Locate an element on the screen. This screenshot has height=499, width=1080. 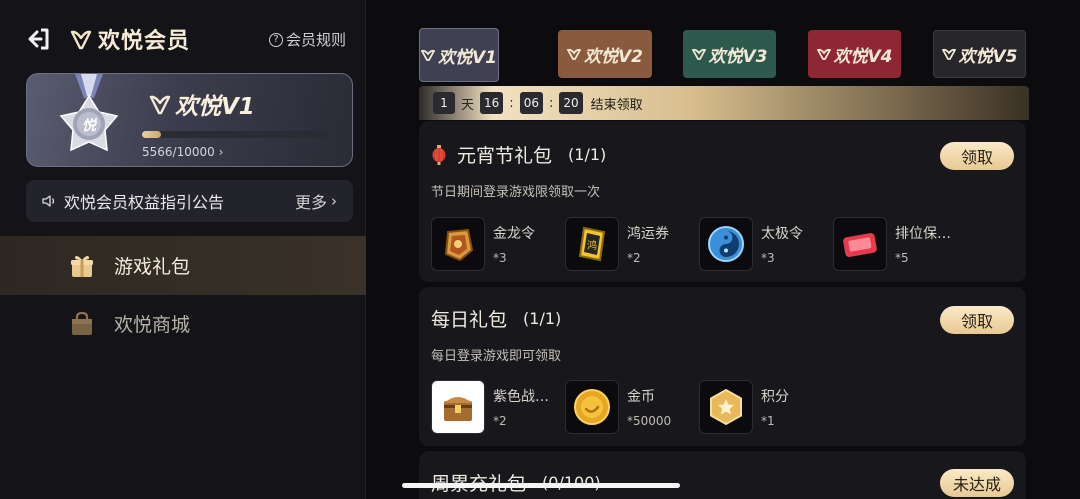
gift-pack-name: 元宵节礼包 is located at coordinates (505, 156).